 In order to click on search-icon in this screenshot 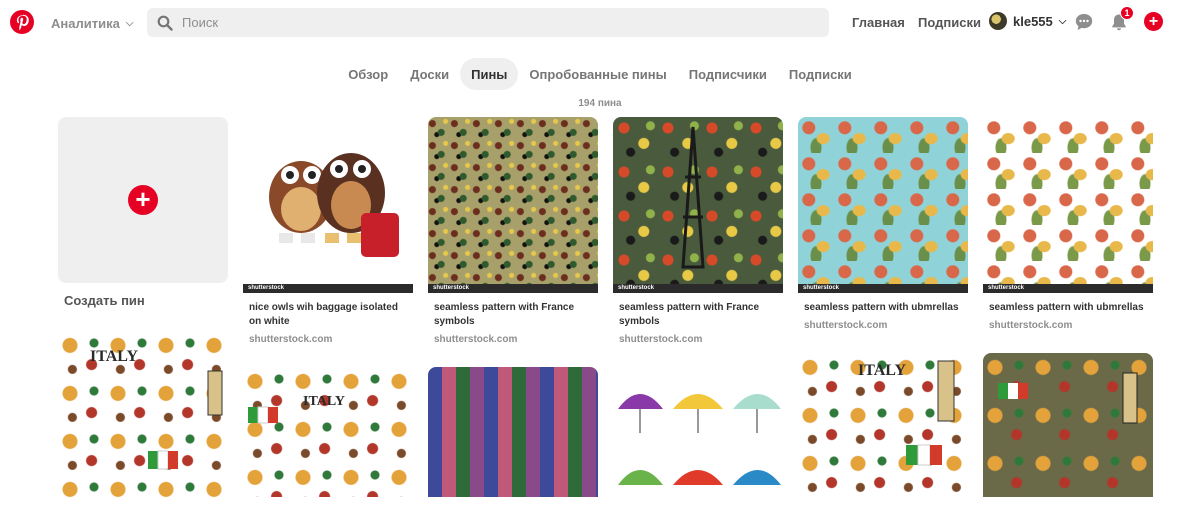, I will do `click(165, 23)`.